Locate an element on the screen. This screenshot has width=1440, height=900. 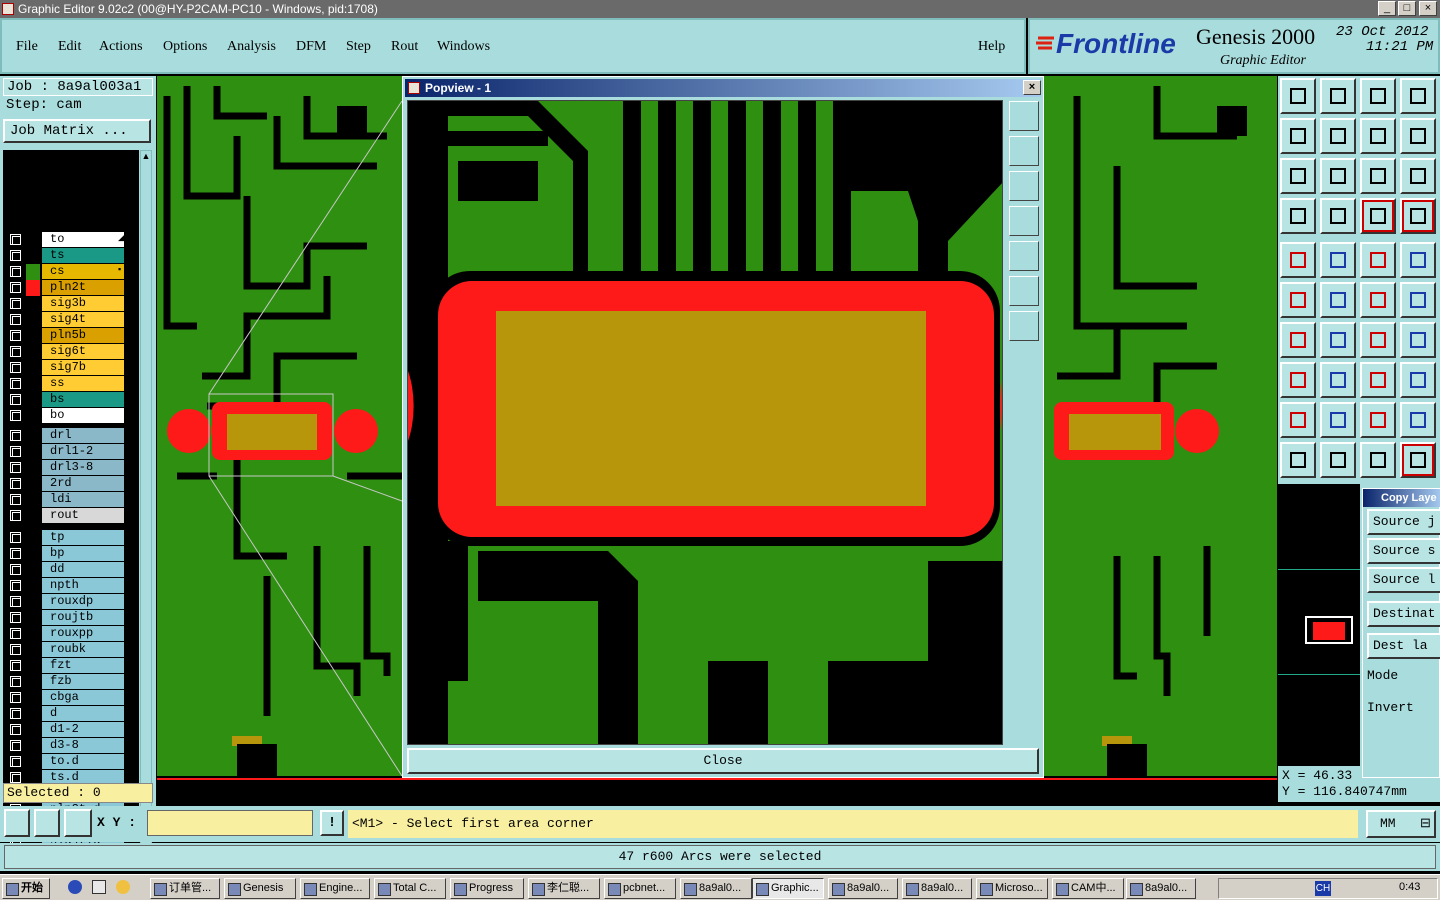
flip-icon is located at coordinates (1418, 340).